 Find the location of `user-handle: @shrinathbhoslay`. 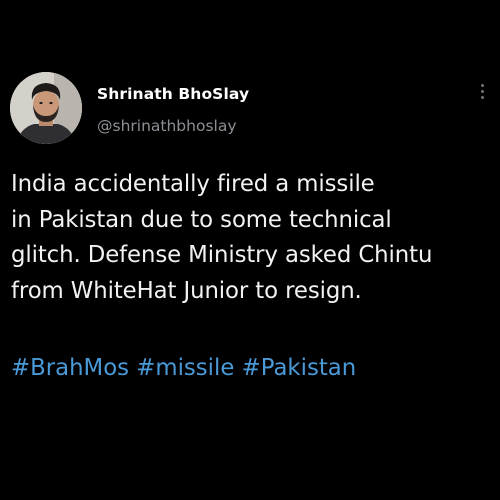

user-handle: @shrinathbhoslay is located at coordinates (167, 126).